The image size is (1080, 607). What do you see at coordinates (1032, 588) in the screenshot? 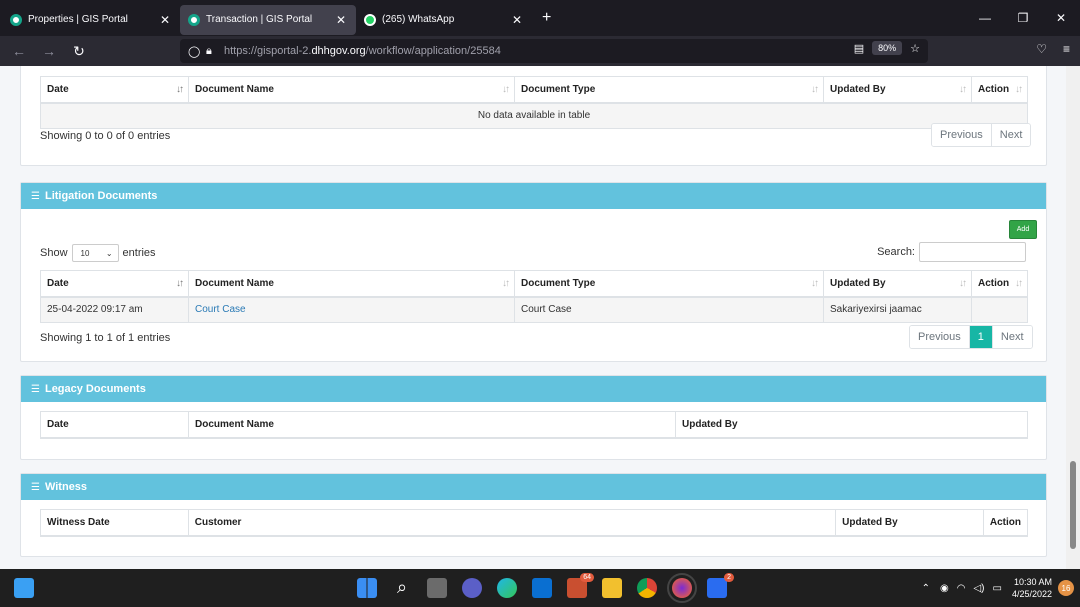
I see `clock: 10:30 AM 4/25/2022` at bounding box center [1032, 588].